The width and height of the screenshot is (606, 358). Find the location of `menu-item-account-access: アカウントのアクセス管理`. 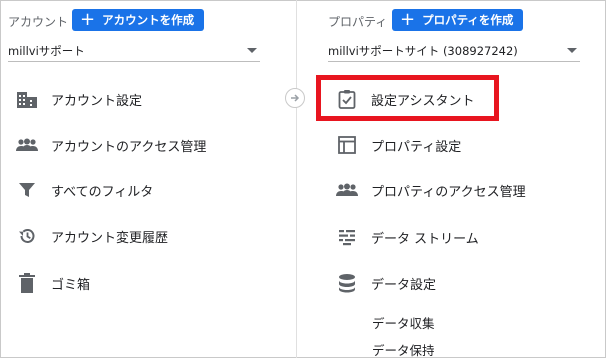

menu-item-account-access: アカウントのアクセス管理 is located at coordinates (111, 145).